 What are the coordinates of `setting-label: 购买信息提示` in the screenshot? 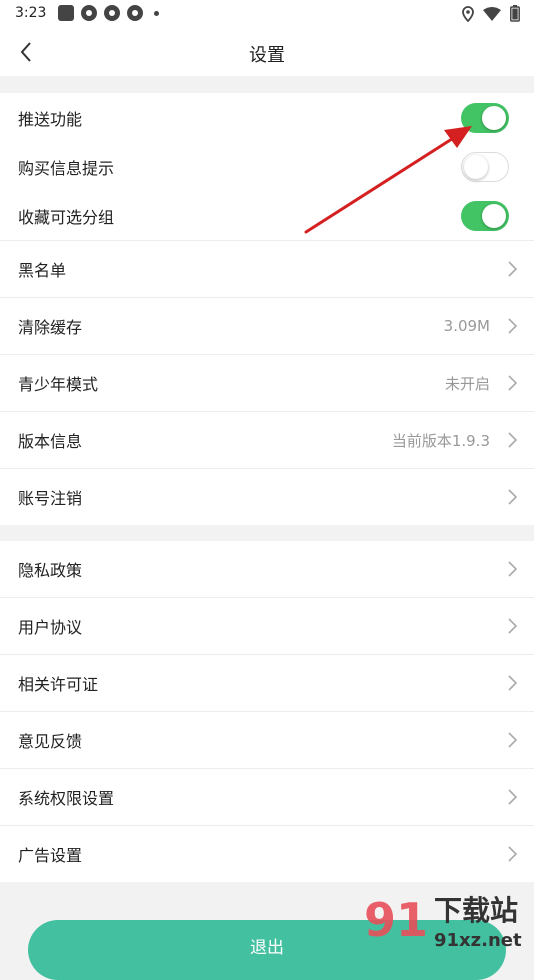 It's located at (66, 168).